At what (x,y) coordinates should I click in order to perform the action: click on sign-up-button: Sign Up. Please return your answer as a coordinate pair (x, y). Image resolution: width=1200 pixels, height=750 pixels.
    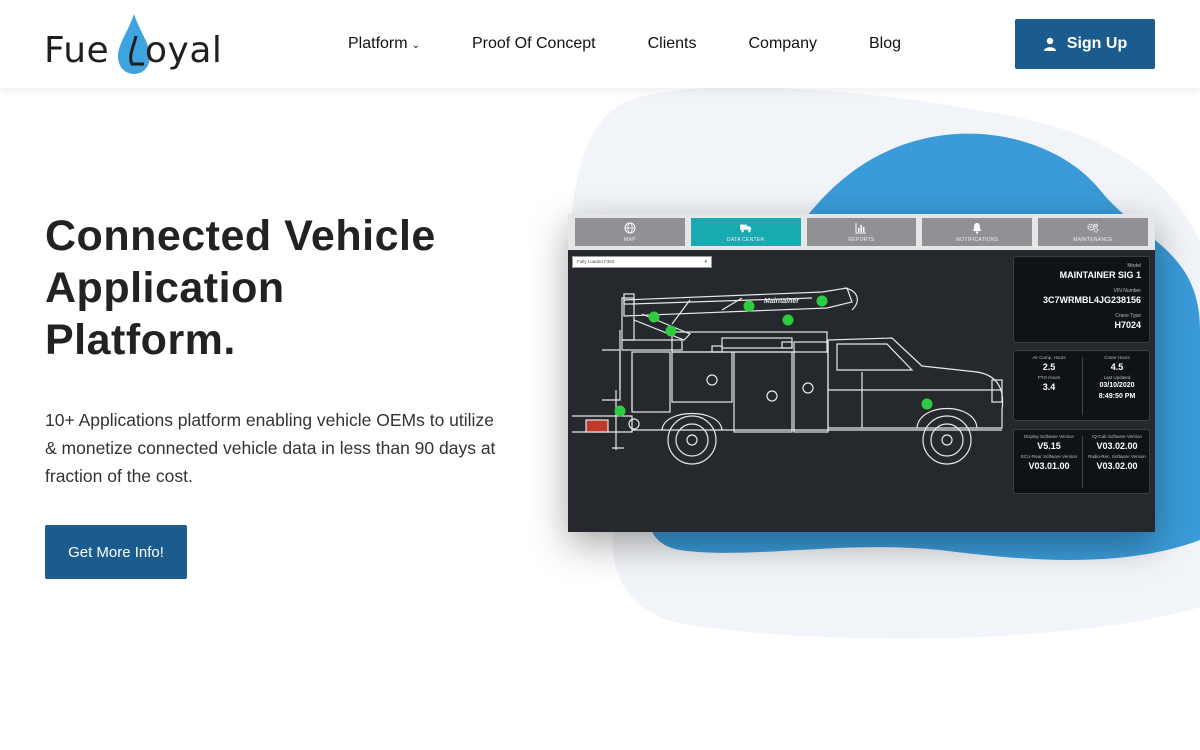
    Looking at the image, I should click on (1085, 44).